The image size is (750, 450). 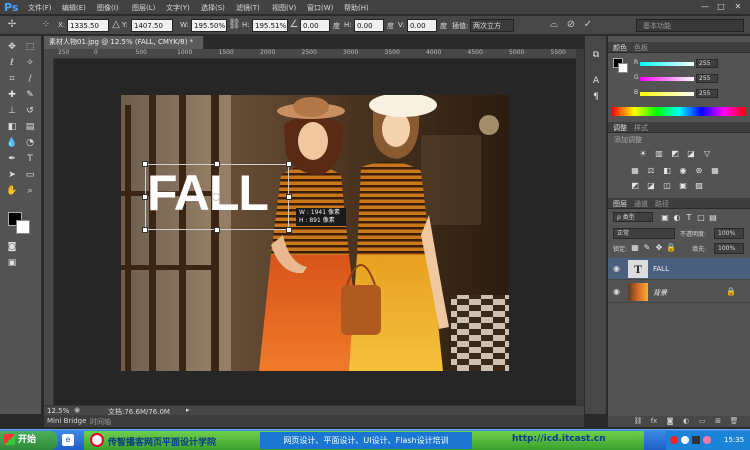 What do you see at coordinates (667, 185) in the screenshot?
I see `threshold-icon: ◫` at bounding box center [667, 185].